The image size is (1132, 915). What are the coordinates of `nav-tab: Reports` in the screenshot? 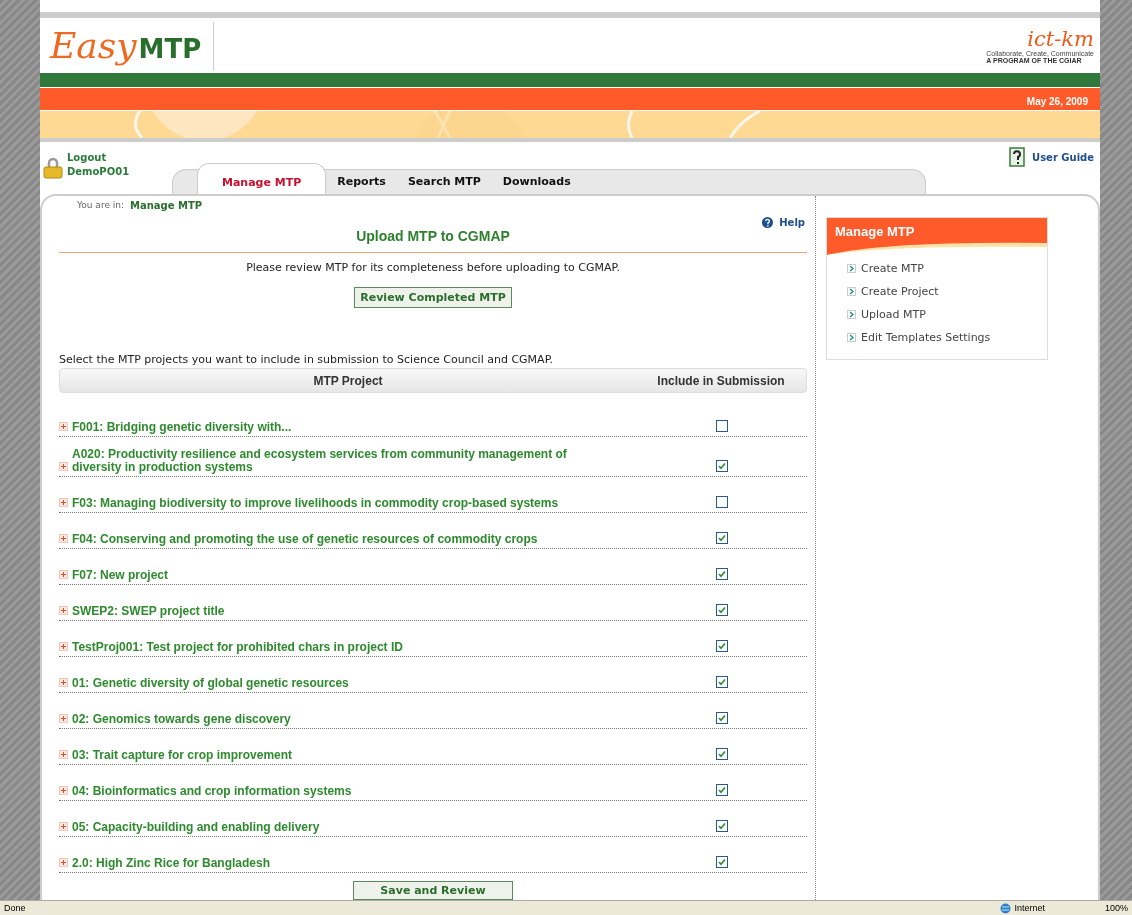 It's located at (361, 182).